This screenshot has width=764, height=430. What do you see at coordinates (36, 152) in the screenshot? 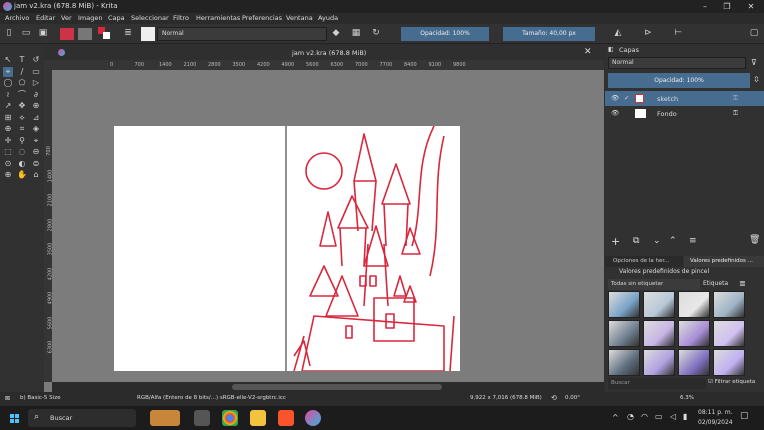
I see `polygonal-selection-icon: ⊖` at bounding box center [36, 152].